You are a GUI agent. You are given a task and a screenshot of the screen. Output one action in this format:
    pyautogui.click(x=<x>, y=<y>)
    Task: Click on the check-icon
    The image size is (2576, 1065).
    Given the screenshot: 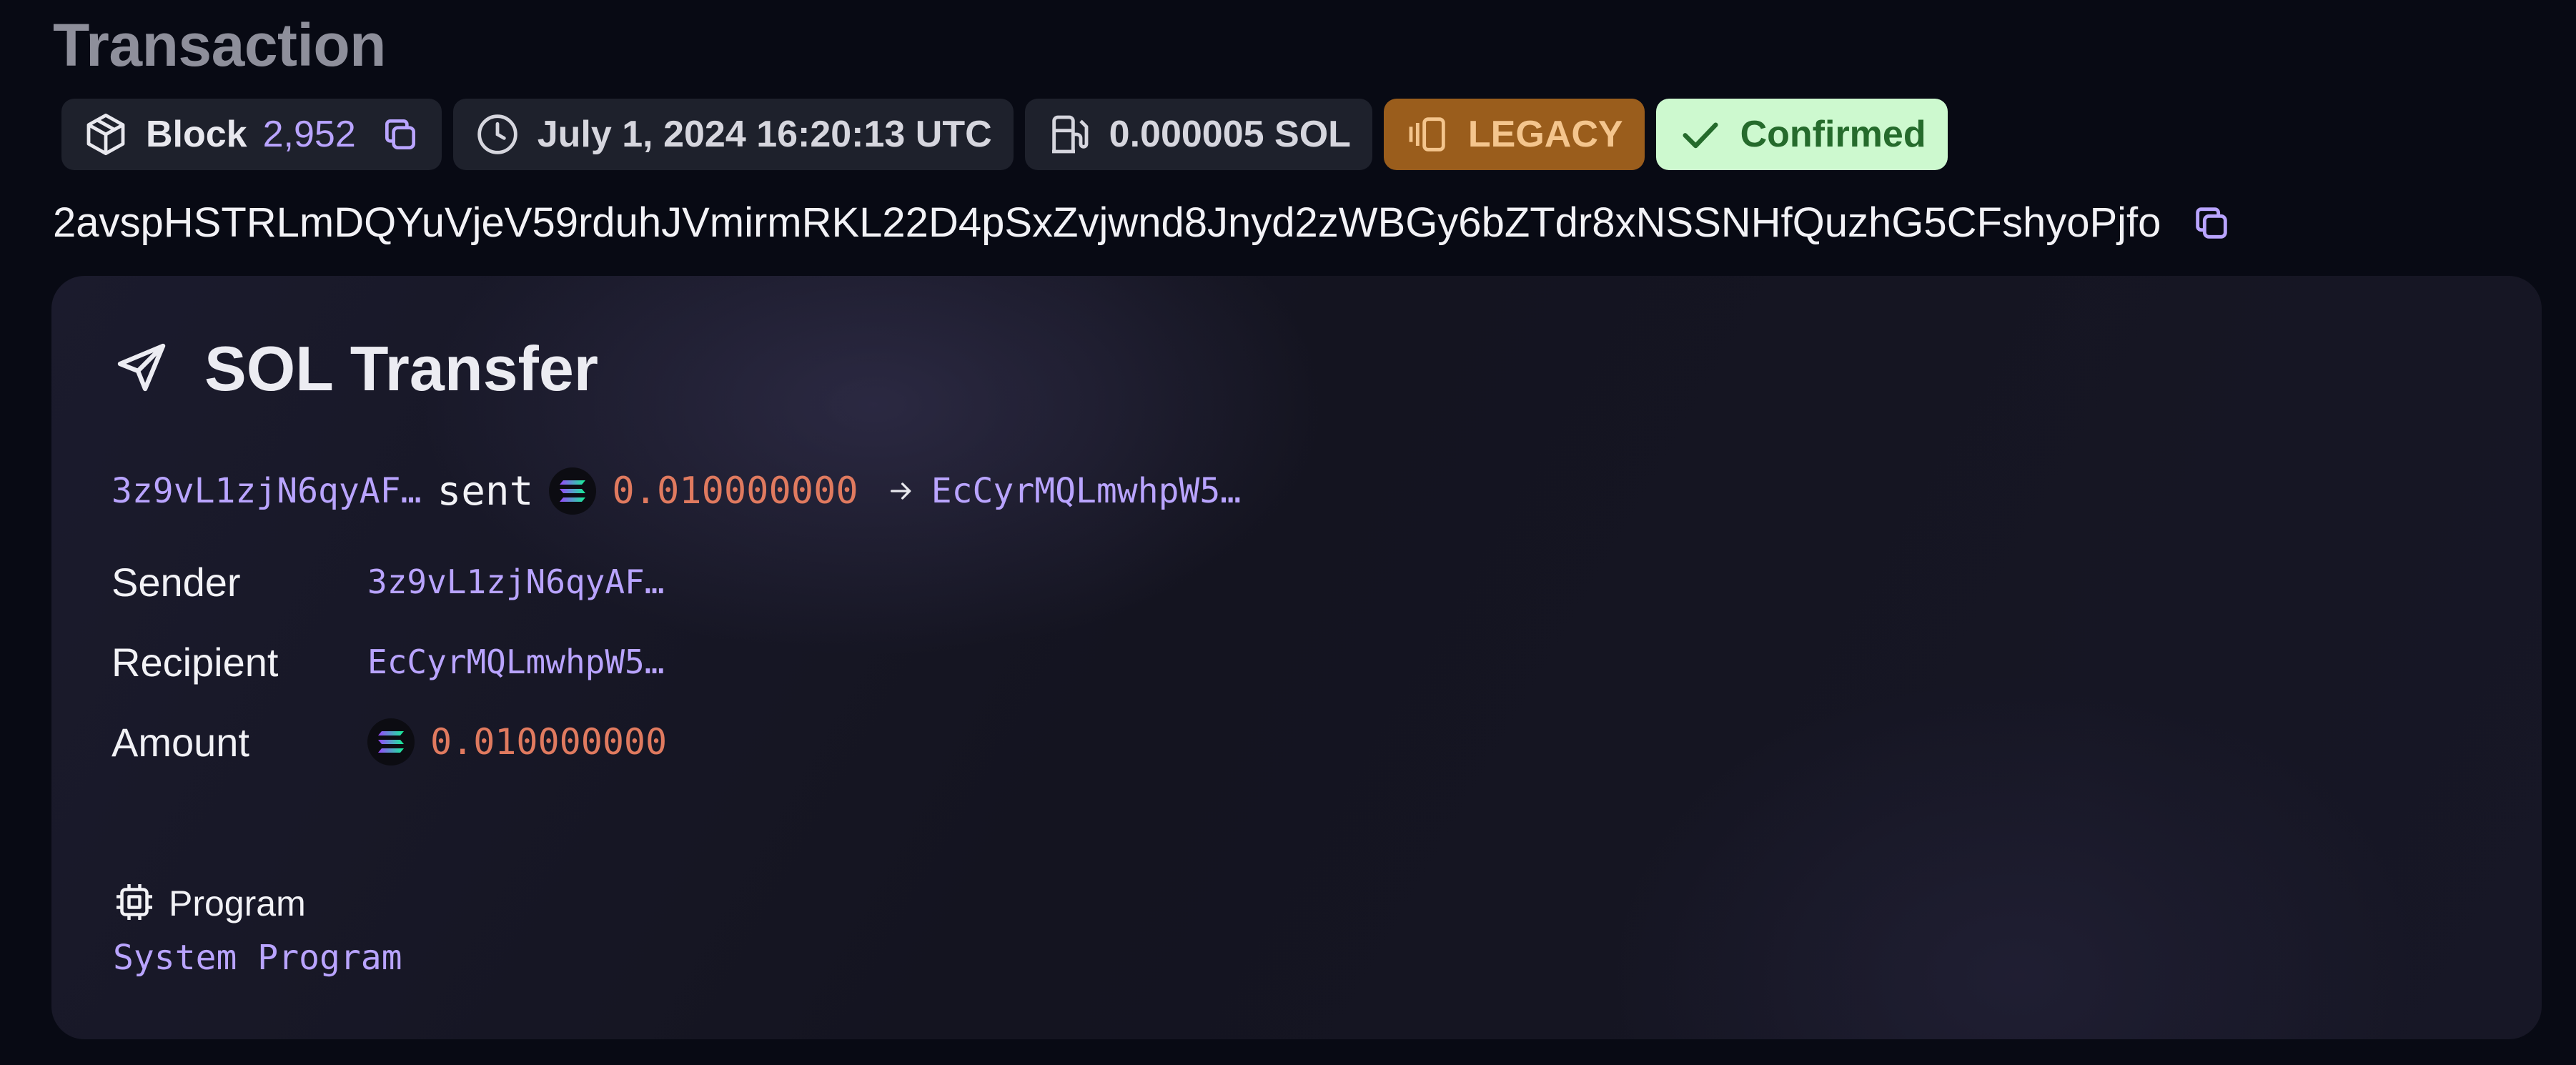 What is the action you would take?
    pyautogui.click(x=1701, y=134)
    